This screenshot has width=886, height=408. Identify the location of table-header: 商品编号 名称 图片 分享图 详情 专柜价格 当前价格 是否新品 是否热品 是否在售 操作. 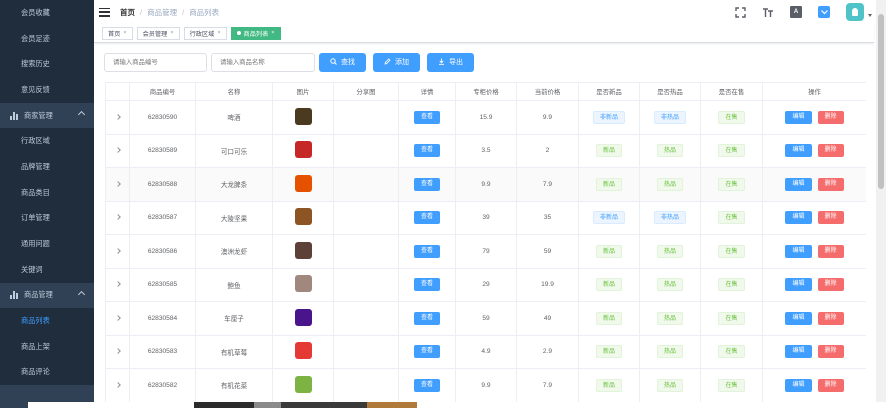
(485, 91).